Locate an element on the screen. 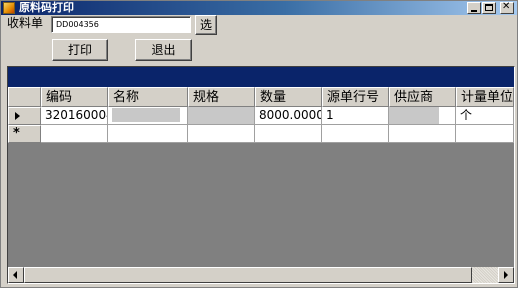 The height and width of the screenshot is (288, 518). column-header-unit: 计量单位 is located at coordinates (485, 97).